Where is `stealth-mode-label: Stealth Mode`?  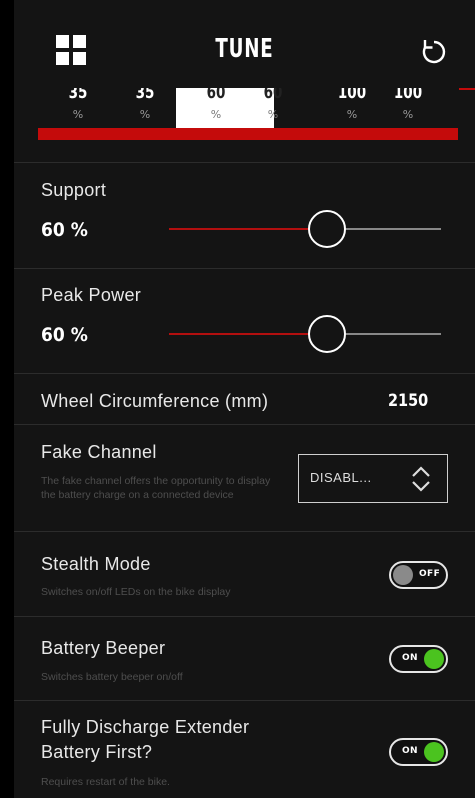
stealth-mode-label: Stealth Mode is located at coordinates (96, 564).